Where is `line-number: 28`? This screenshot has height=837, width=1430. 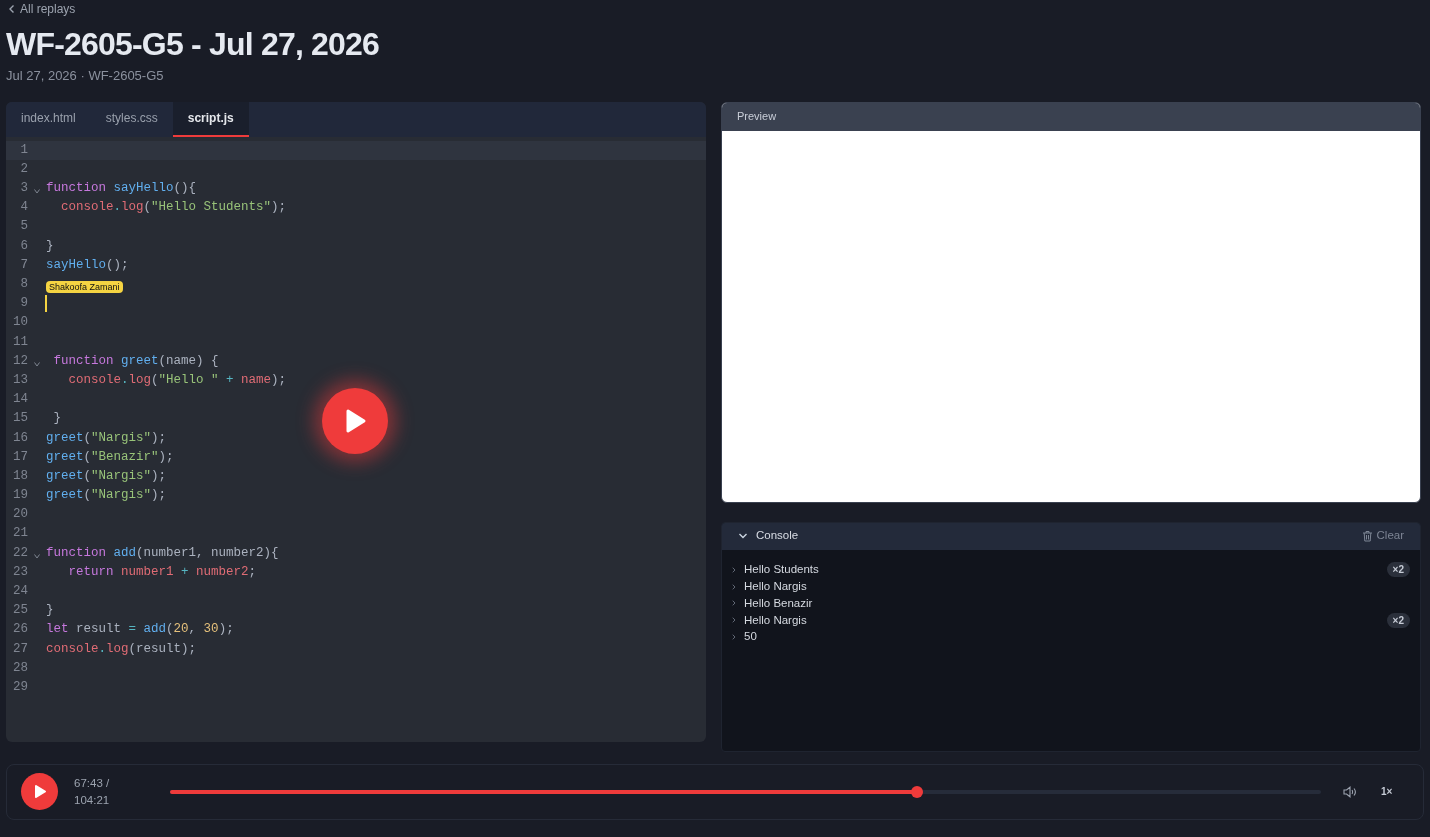
line-number: 28 is located at coordinates (20, 668).